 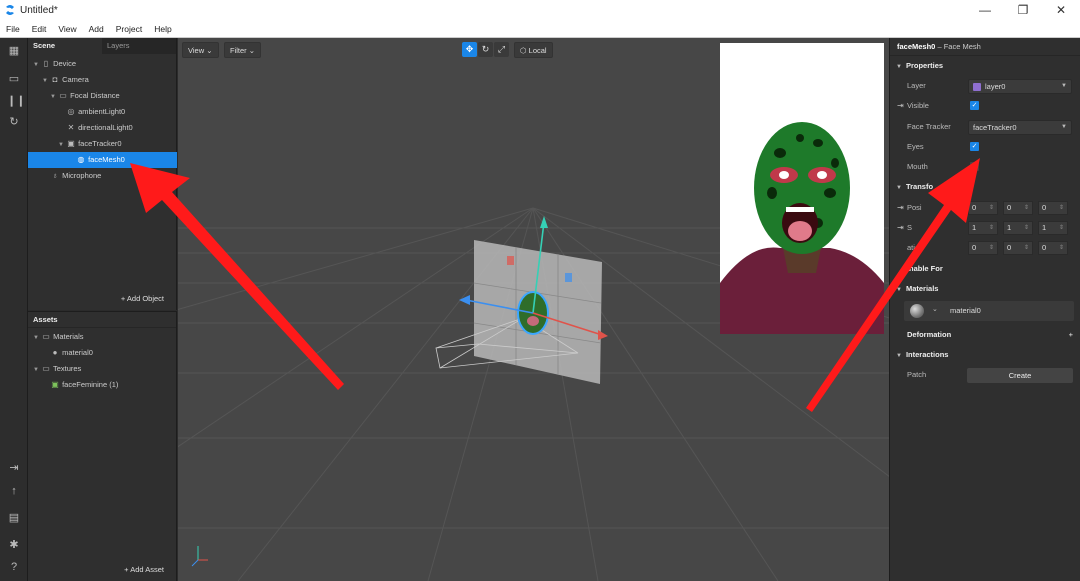 I want to click on tree-item-microphone: ♁ Microphone, so click(x=102, y=176).